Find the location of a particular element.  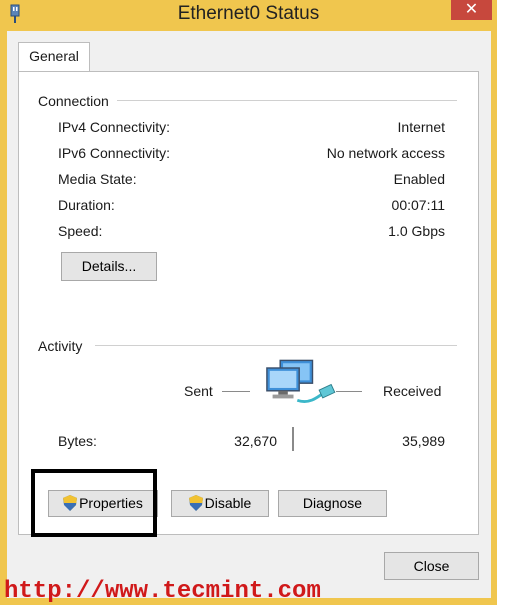

disable-button-label: Disable is located at coordinates (228, 503).